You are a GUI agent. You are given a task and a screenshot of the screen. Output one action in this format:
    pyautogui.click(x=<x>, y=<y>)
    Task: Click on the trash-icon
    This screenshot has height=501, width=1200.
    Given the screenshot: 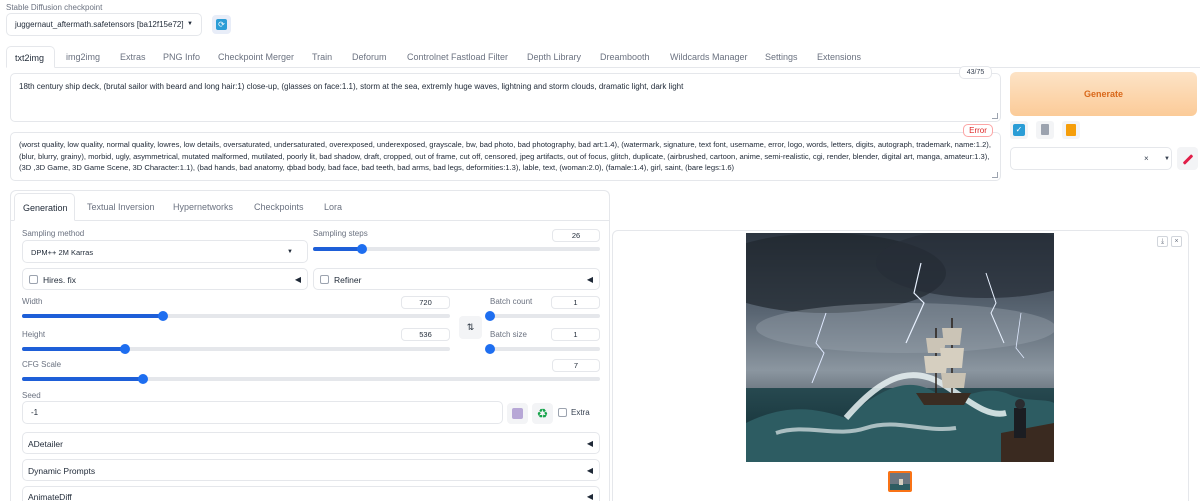 What is the action you would take?
    pyautogui.click(x=1045, y=129)
    